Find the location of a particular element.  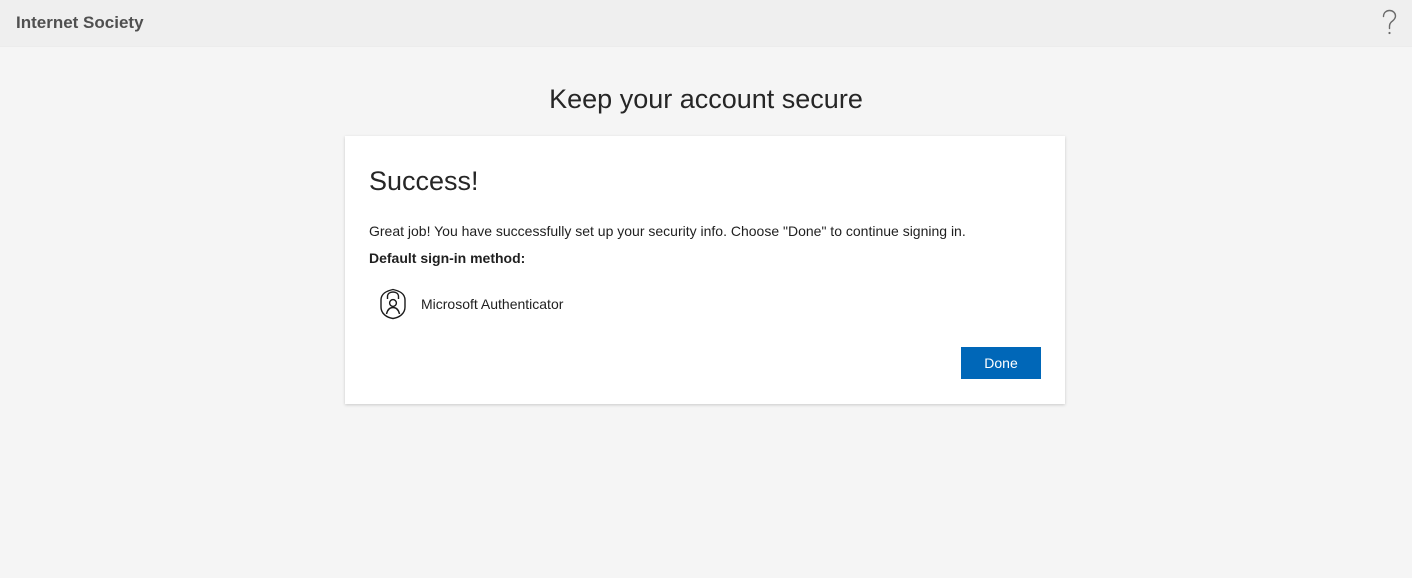

default-method-row: Microsoft Authenticator is located at coordinates (471, 304).